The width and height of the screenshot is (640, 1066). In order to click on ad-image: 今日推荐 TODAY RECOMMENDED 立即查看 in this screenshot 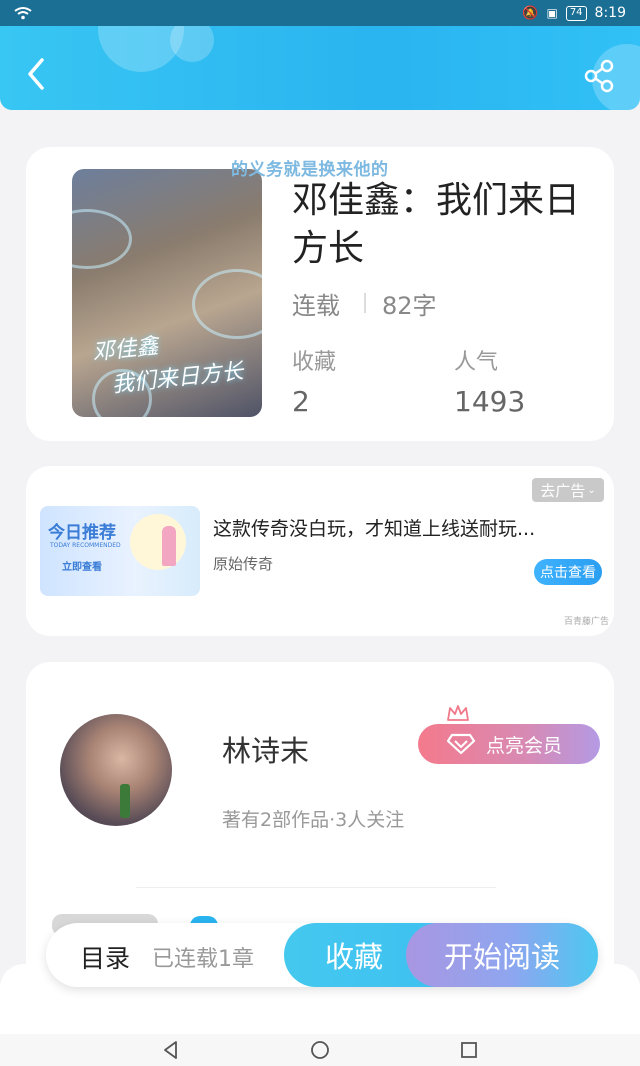, I will do `click(120, 551)`.